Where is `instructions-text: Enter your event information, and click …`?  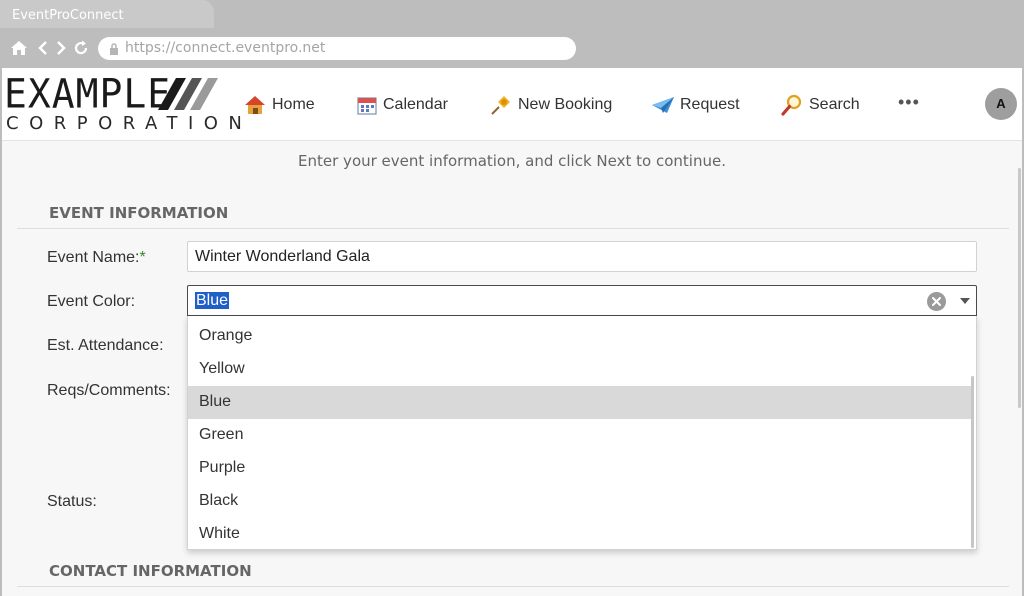
instructions-text: Enter your event information, and click … is located at coordinates (512, 161).